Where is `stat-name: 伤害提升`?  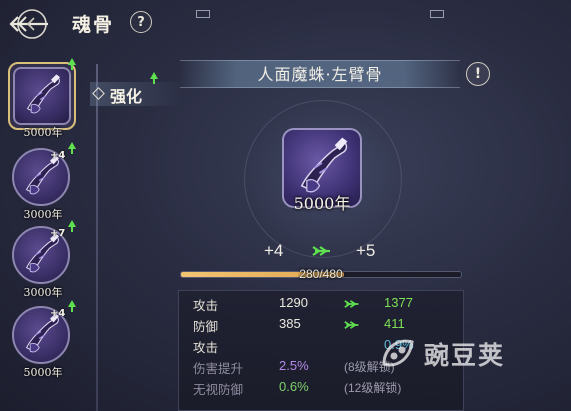
stat-name: 伤害提升 is located at coordinates (218, 368).